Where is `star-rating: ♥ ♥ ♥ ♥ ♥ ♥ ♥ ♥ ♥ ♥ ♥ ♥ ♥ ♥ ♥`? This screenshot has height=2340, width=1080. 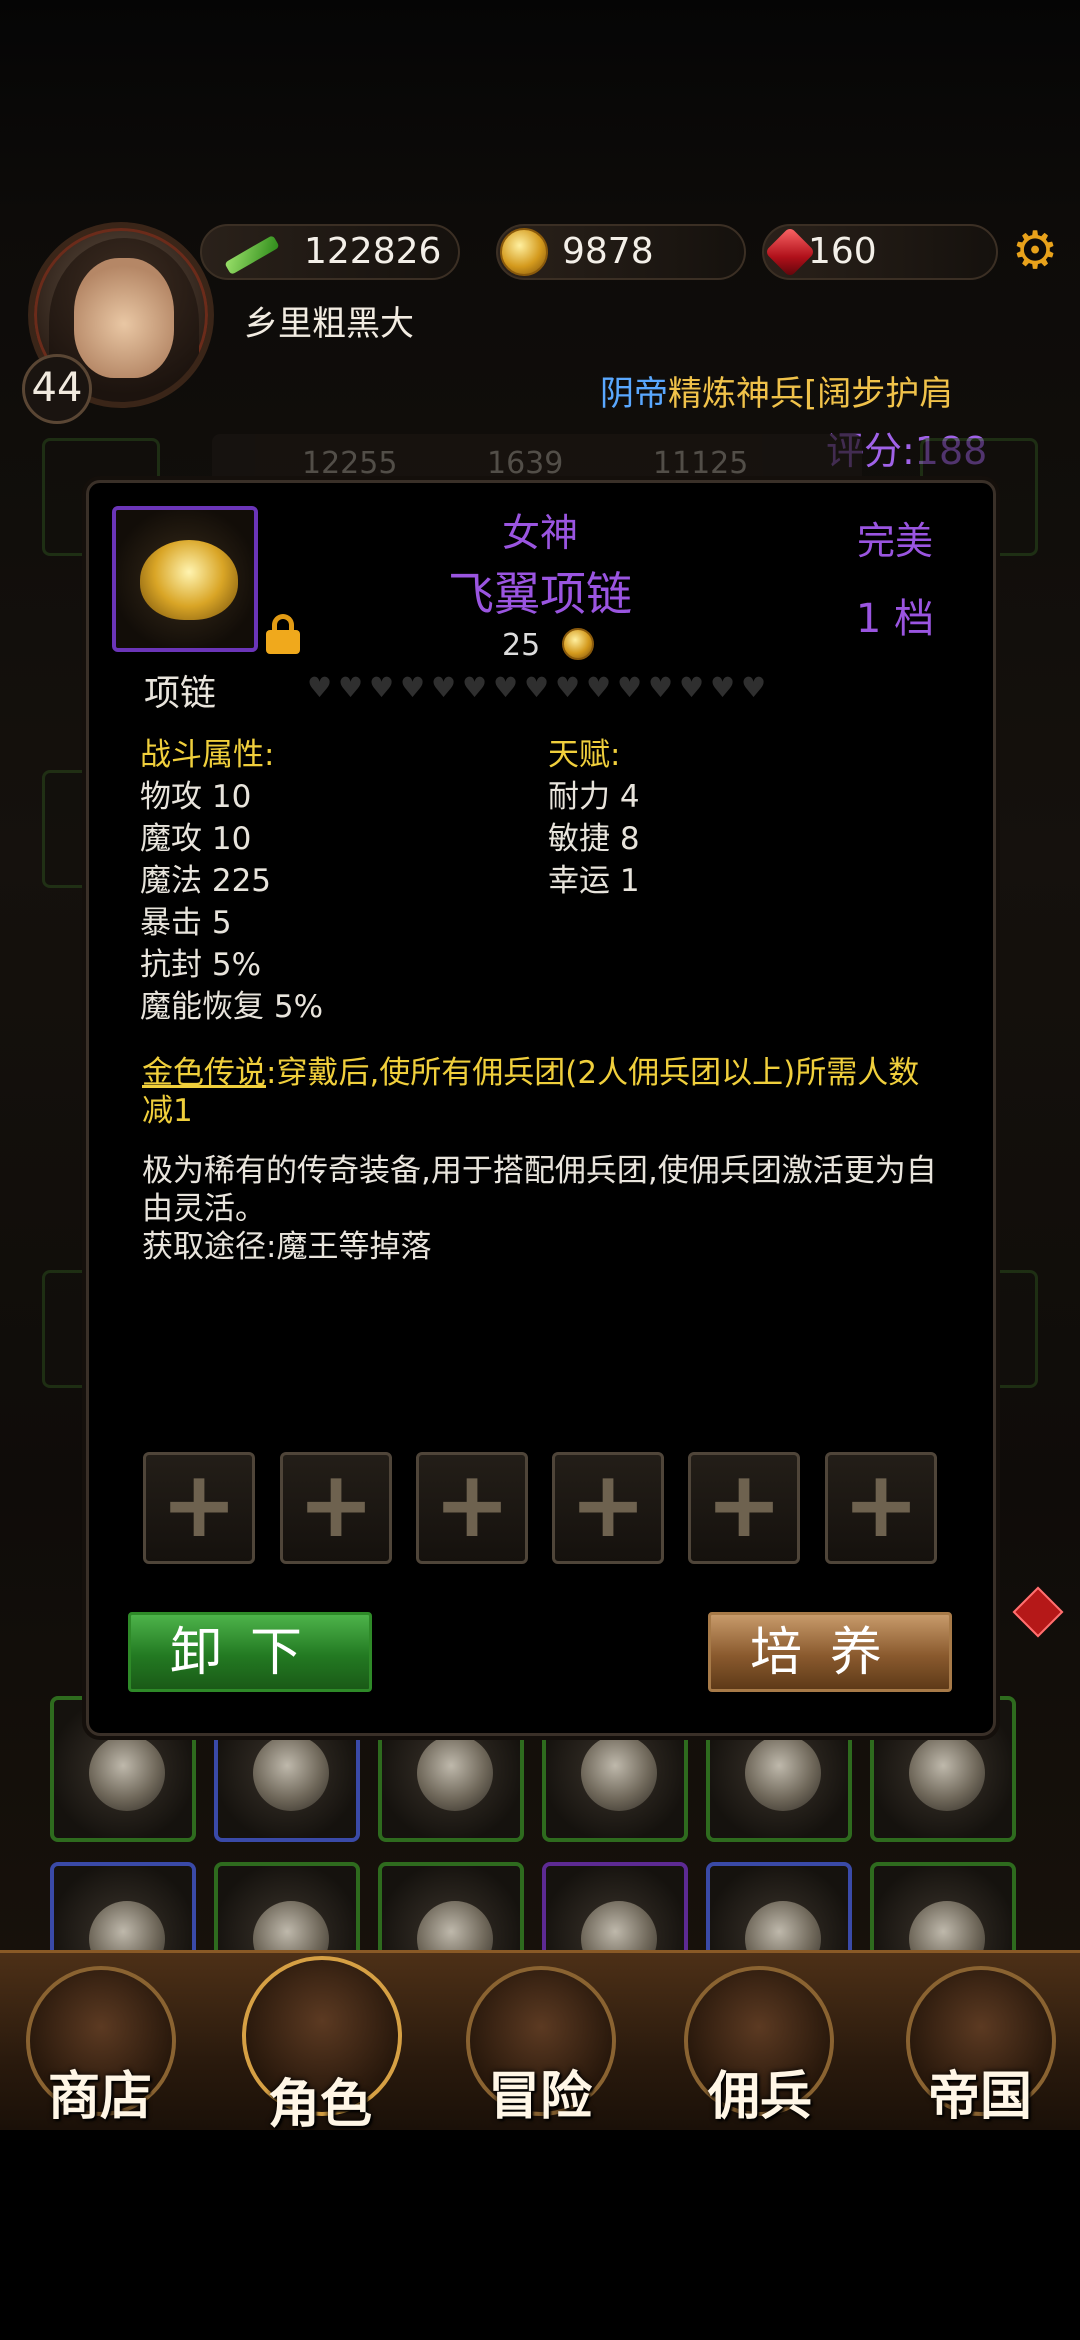 star-rating: ♥ ♥ ♥ ♥ ♥ ♥ ♥ ♥ ♥ ♥ ♥ ♥ ♥ ♥ ♥ is located at coordinates (536, 687).